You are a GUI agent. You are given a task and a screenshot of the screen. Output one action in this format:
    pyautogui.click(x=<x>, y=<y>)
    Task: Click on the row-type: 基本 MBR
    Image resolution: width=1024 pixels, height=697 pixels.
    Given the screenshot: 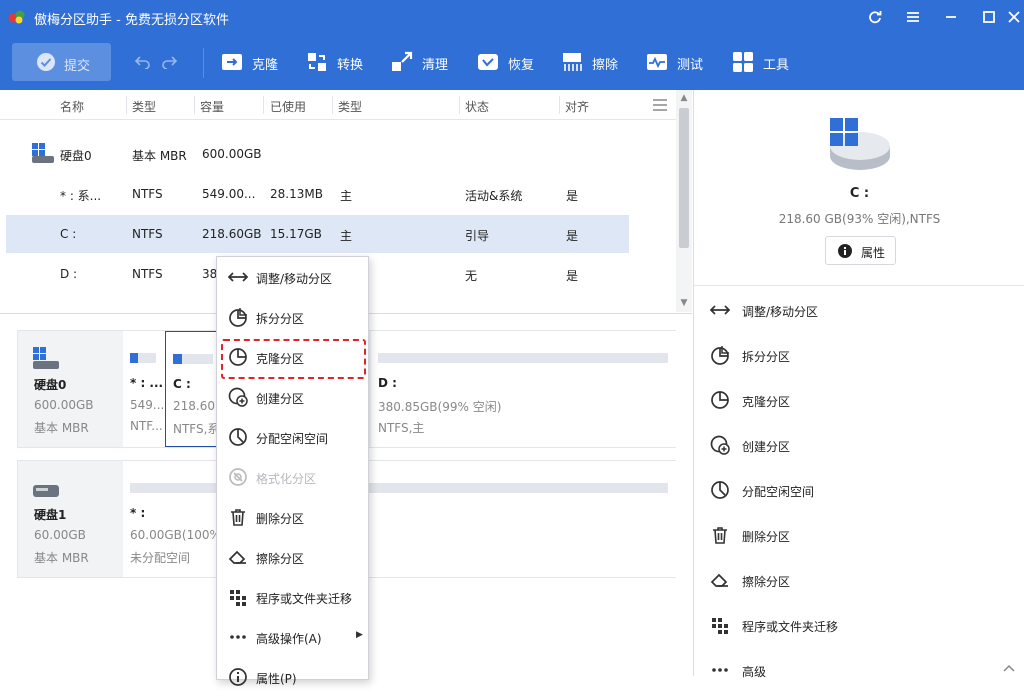 What is the action you would take?
    pyautogui.click(x=159, y=156)
    